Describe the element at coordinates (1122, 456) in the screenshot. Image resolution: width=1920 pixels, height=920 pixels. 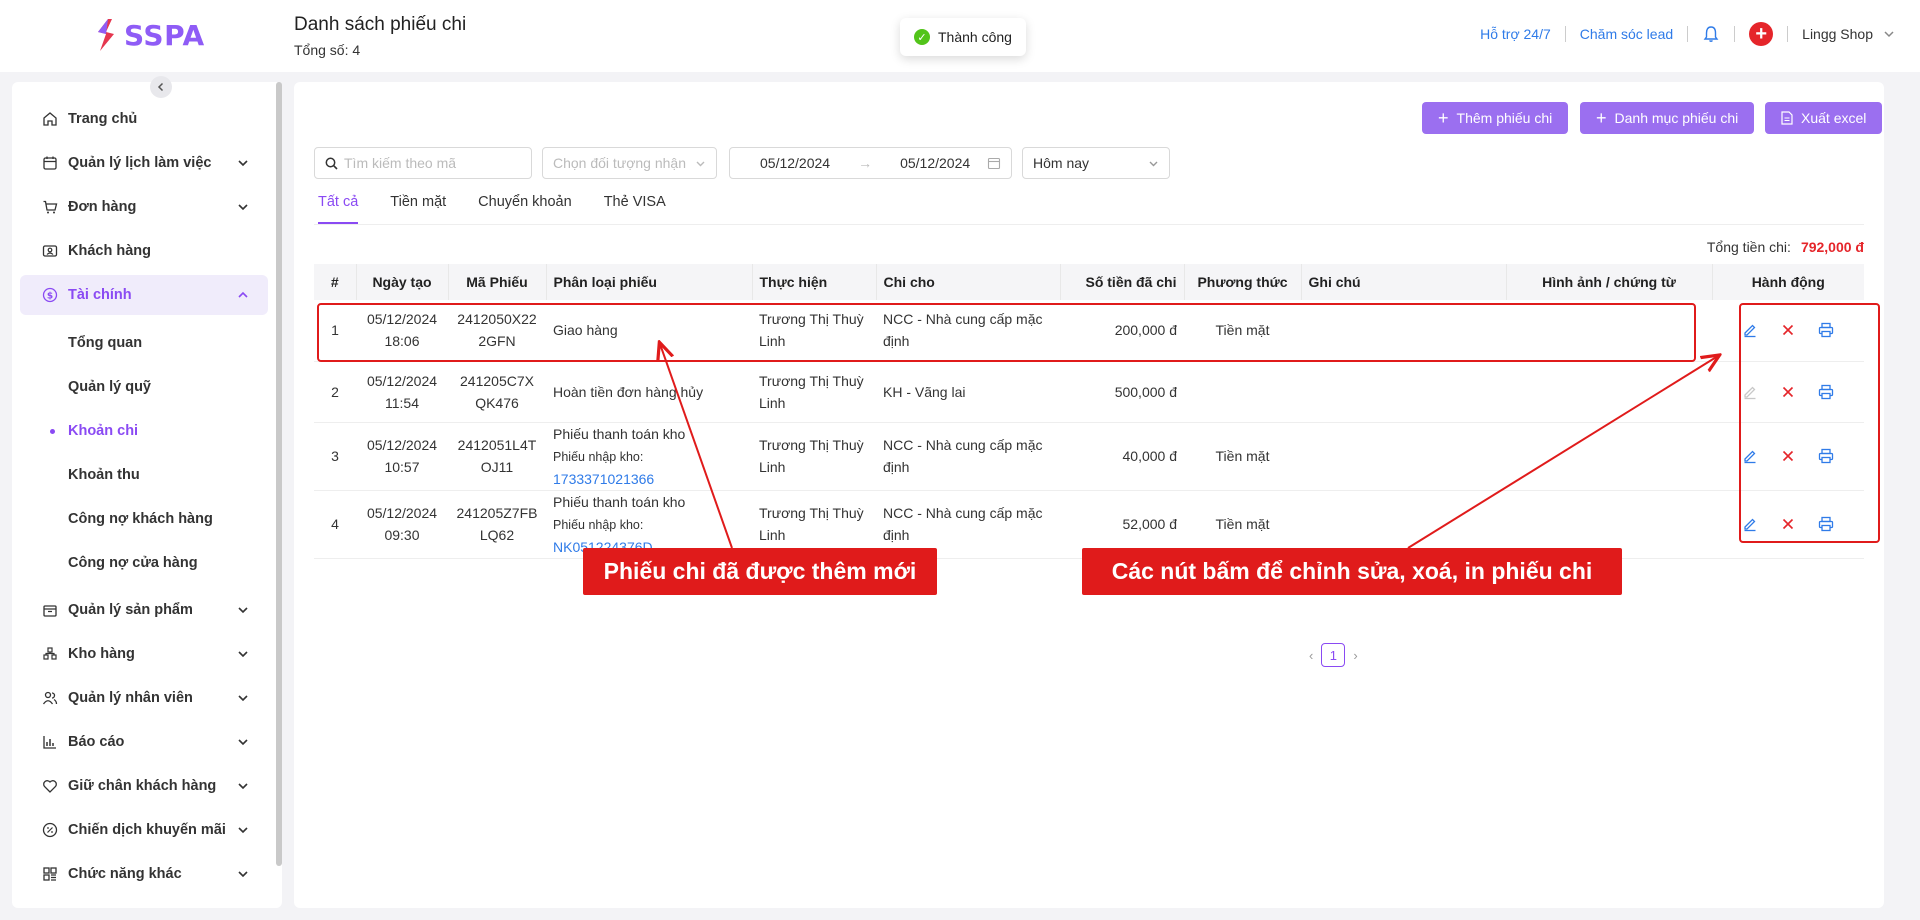
I see `row-amount: 40,000 đ` at that location.